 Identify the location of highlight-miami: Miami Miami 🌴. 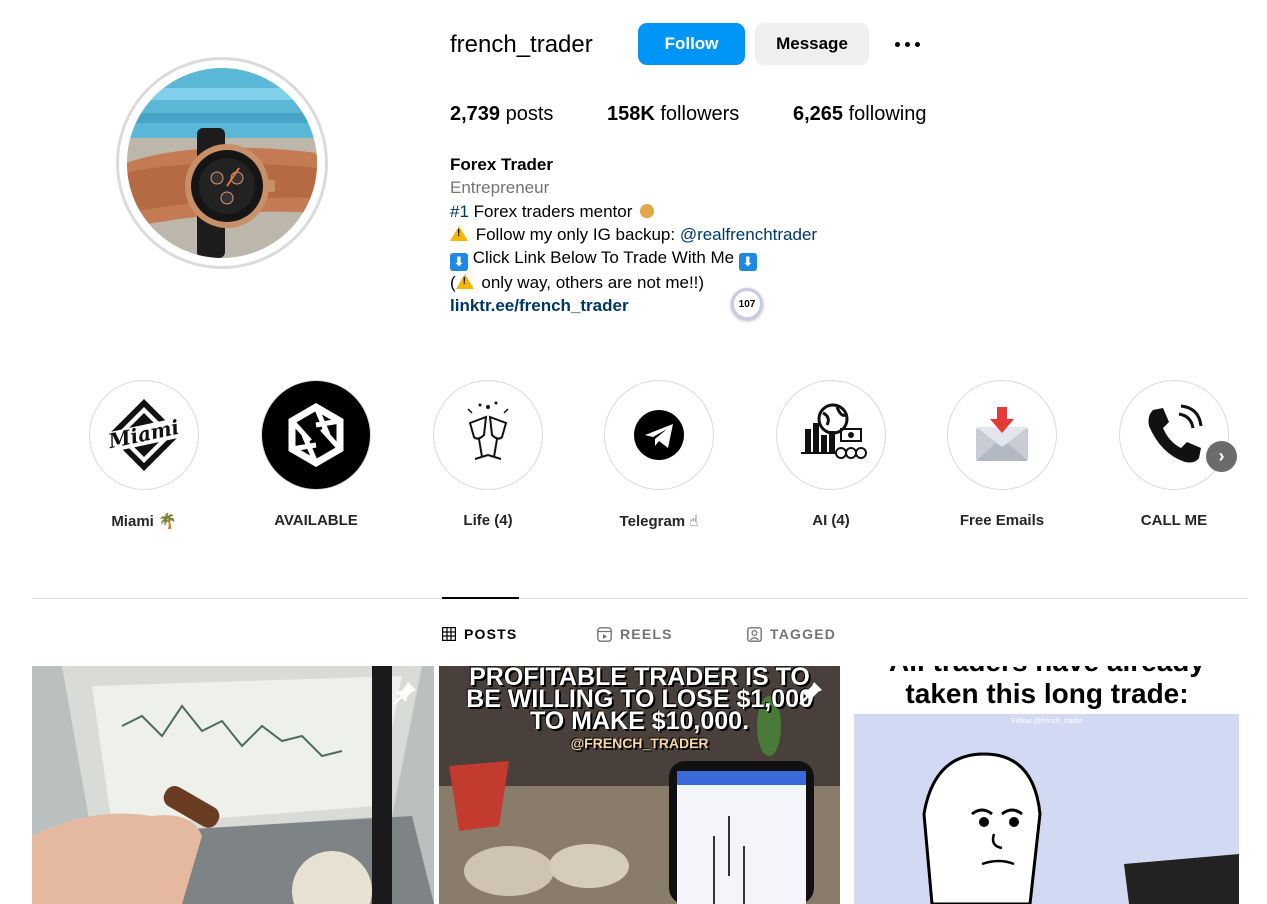
(144, 455).